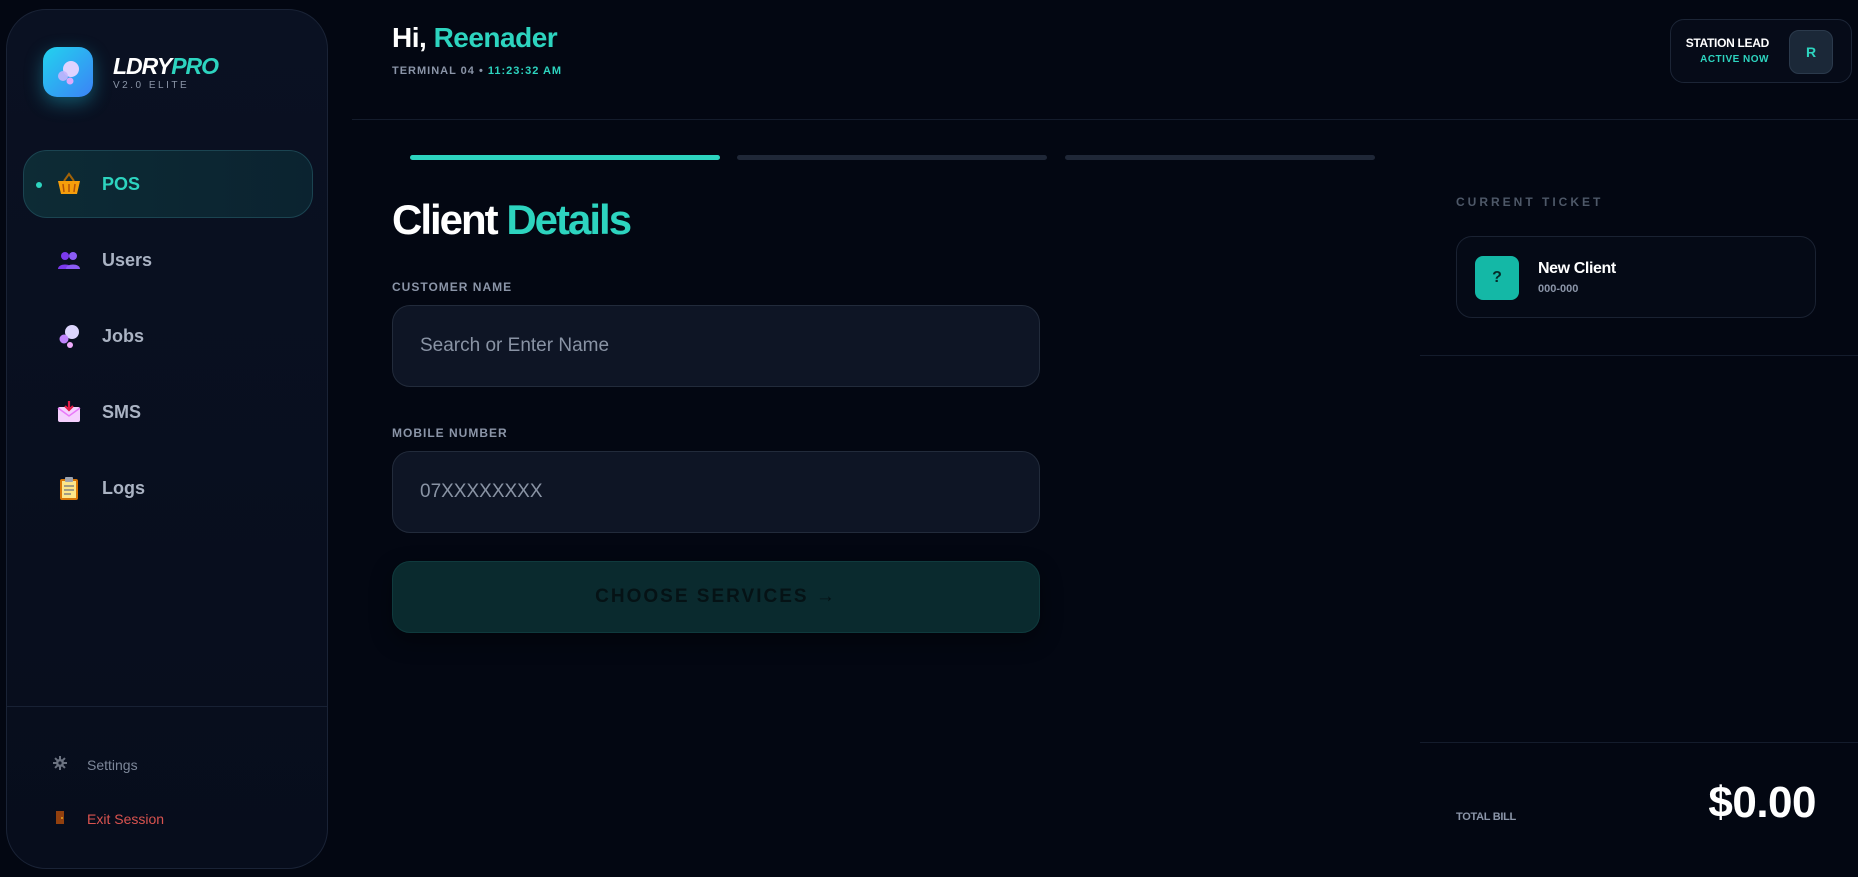 Image resolution: width=1858 pixels, height=877 pixels. What do you see at coordinates (450, 433) in the screenshot?
I see `mobile-number-label: MOBILE NUMBER` at bounding box center [450, 433].